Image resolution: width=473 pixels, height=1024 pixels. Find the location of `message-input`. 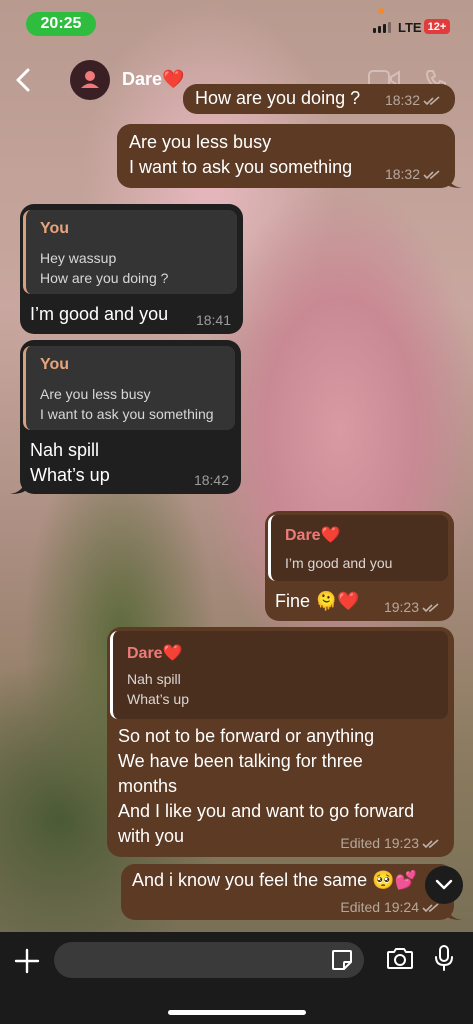

message-input is located at coordinates (209, 960).